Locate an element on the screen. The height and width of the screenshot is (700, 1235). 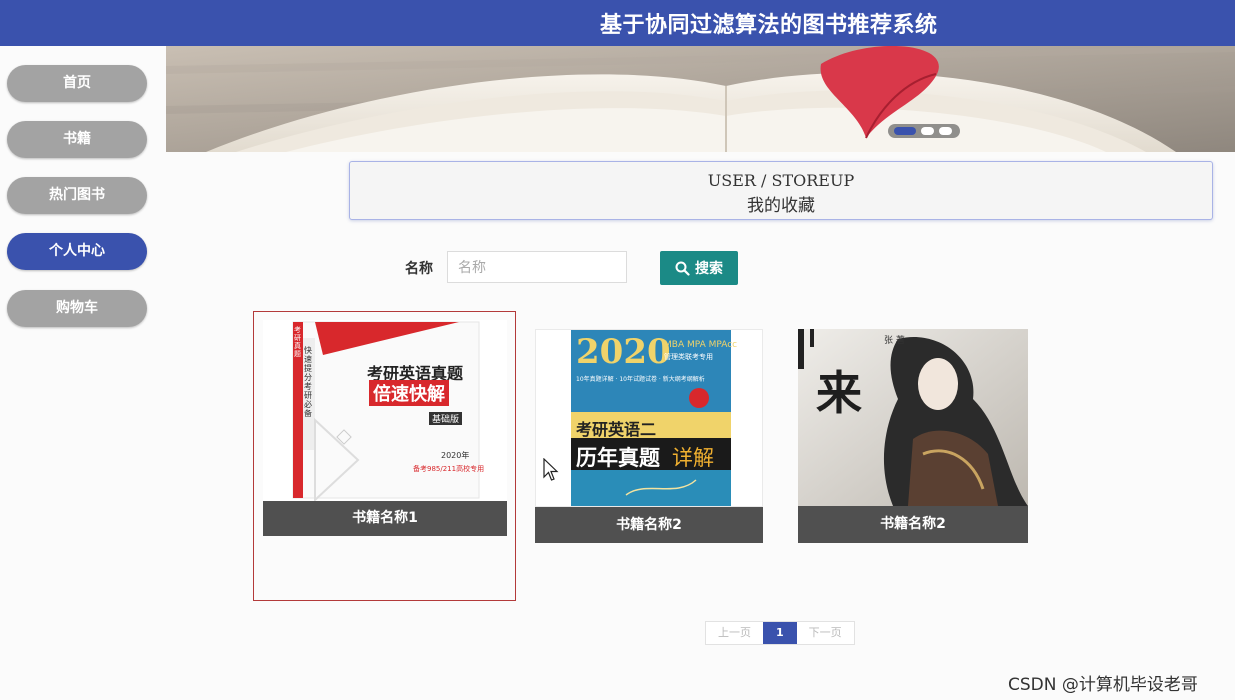
search-button-label: 搜索 is located at coordinates (709, 268).